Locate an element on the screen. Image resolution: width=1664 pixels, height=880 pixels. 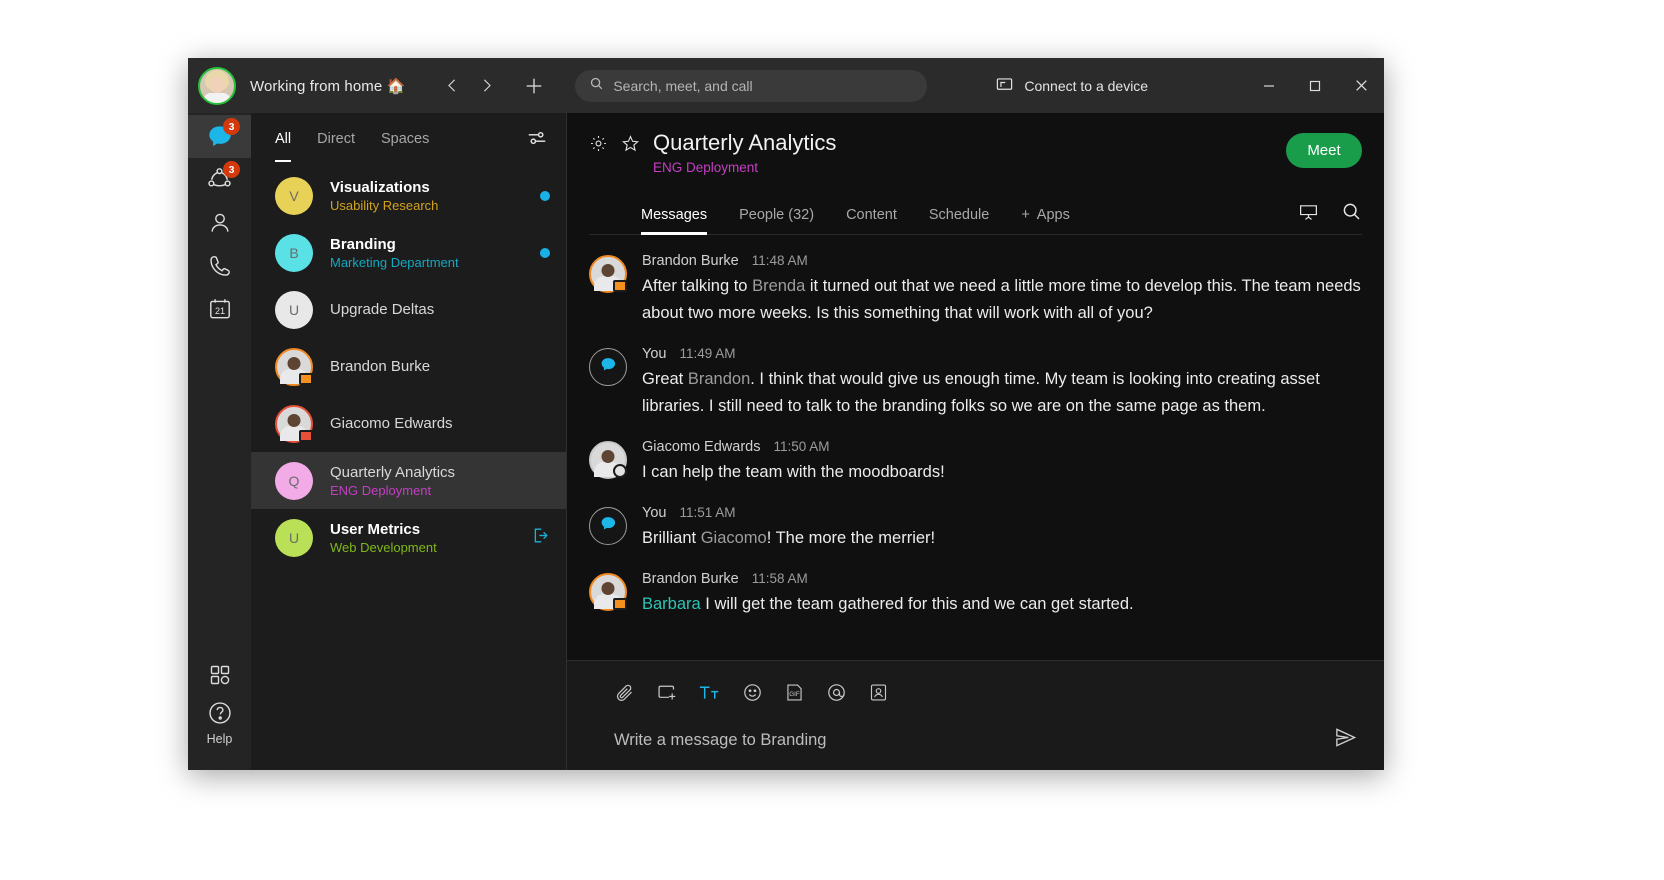
presence-status-text: Working from home 🏠 is located at coordinates (327, 86).